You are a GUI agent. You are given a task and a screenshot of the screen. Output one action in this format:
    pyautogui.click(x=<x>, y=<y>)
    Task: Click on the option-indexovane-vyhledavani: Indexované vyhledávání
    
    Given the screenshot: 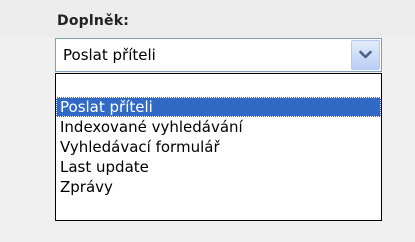 What is the action you would take?
    pyautogui.click(x=218, y=127)
    